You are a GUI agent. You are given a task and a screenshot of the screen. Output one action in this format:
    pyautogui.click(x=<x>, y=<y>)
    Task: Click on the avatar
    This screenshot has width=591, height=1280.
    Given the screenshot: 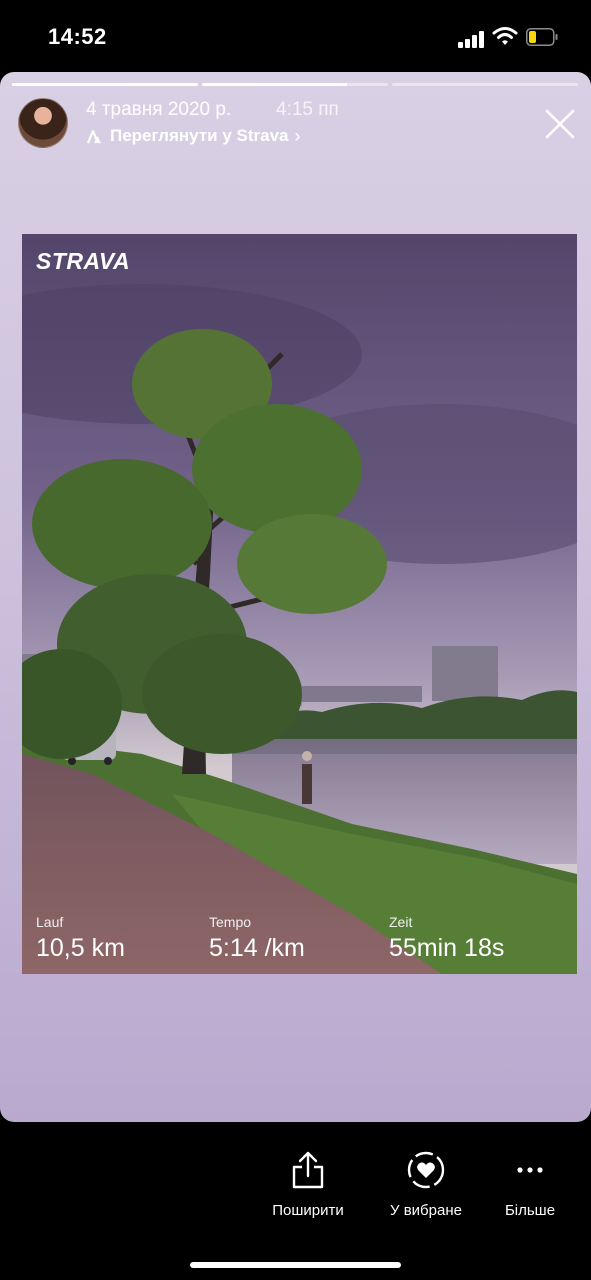 What is the action you would take?
    pyautogui.click(x=43, y=123)
    